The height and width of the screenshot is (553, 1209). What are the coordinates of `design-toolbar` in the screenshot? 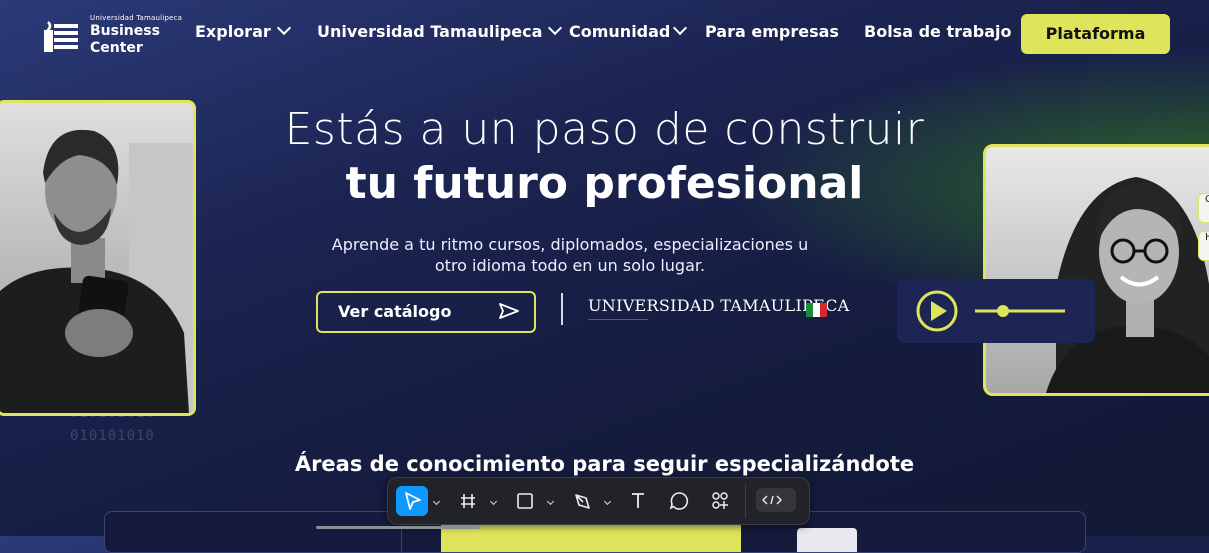 It's located at (598, 501).